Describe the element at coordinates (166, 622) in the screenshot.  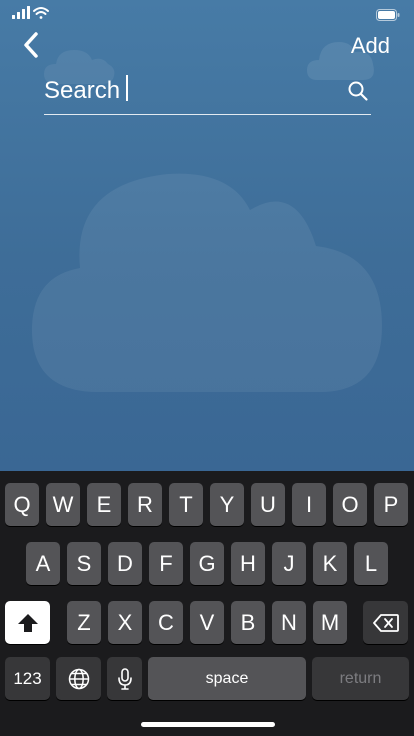
I see `key-c: C` at that location.